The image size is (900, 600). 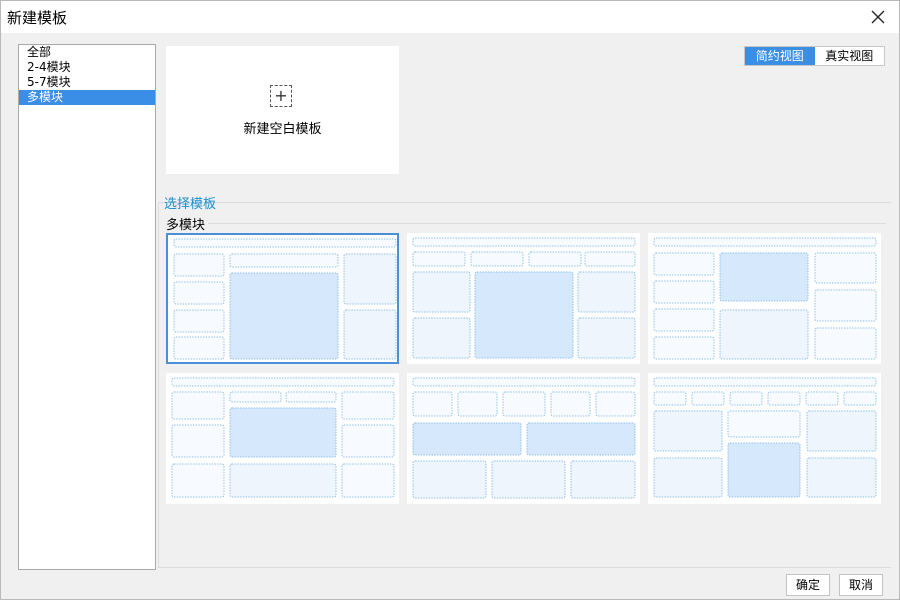 I want to click on ok-button: 确定, so click(x=808, y=585).